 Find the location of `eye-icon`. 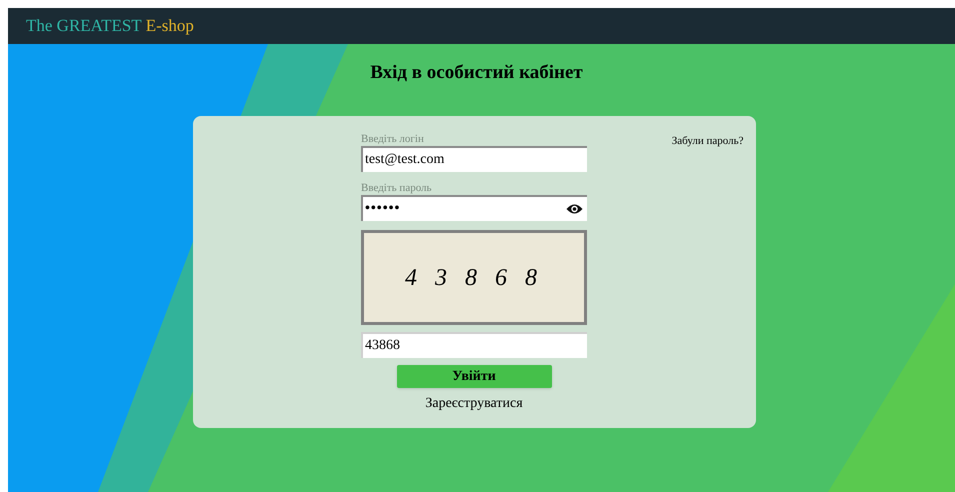

eye-icon is located at coordinates (574, 209).